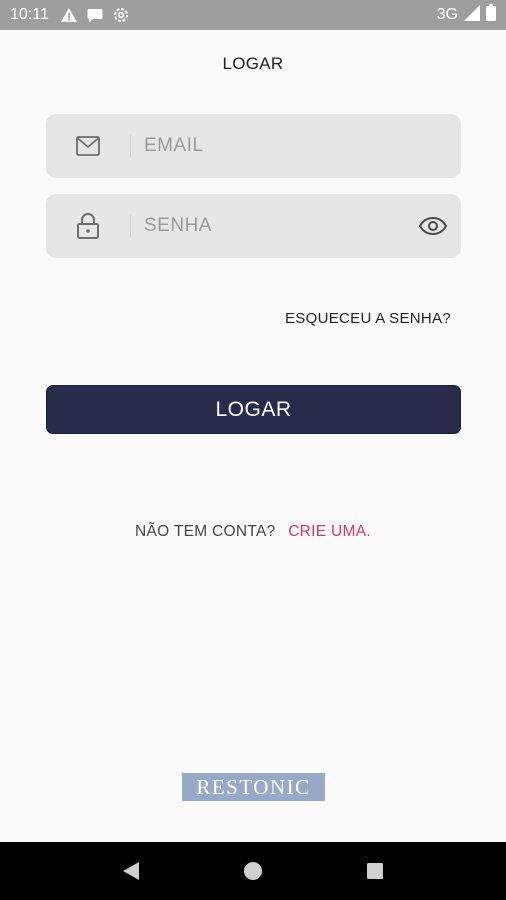  Describe the element at coordinates (433, 226) in the screenshot. I see `eye-icon` at that location.